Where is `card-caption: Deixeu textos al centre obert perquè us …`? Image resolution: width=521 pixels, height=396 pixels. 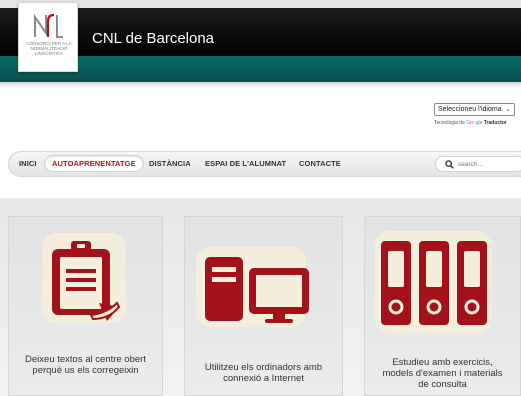 card-caption: Deixeu textos al centre obert perquè us … is located at coordinates (85, 365).